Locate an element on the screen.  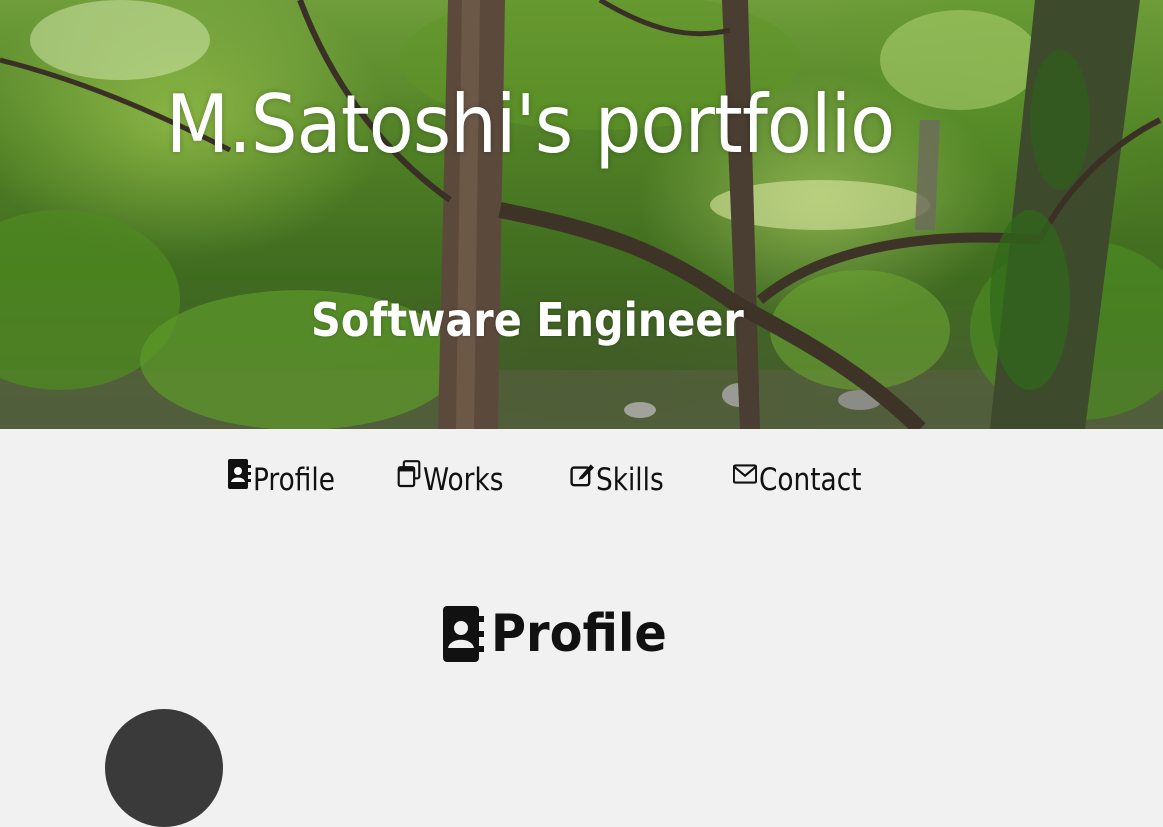
avatar is located at coordinates (164, 768).